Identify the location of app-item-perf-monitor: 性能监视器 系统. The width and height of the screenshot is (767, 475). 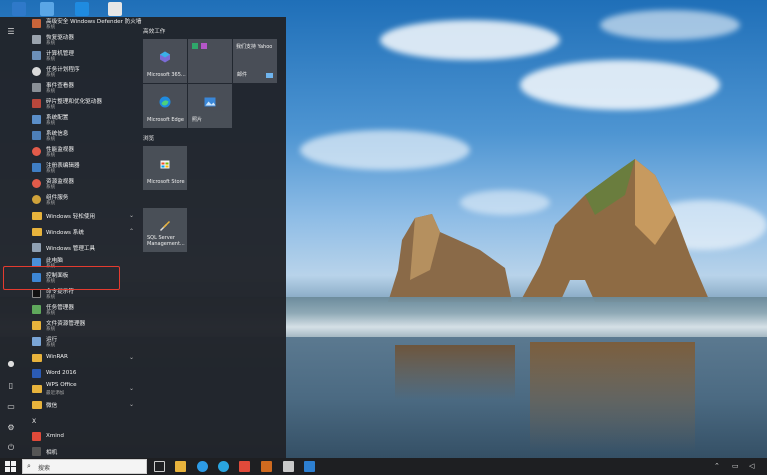
(82, 152).